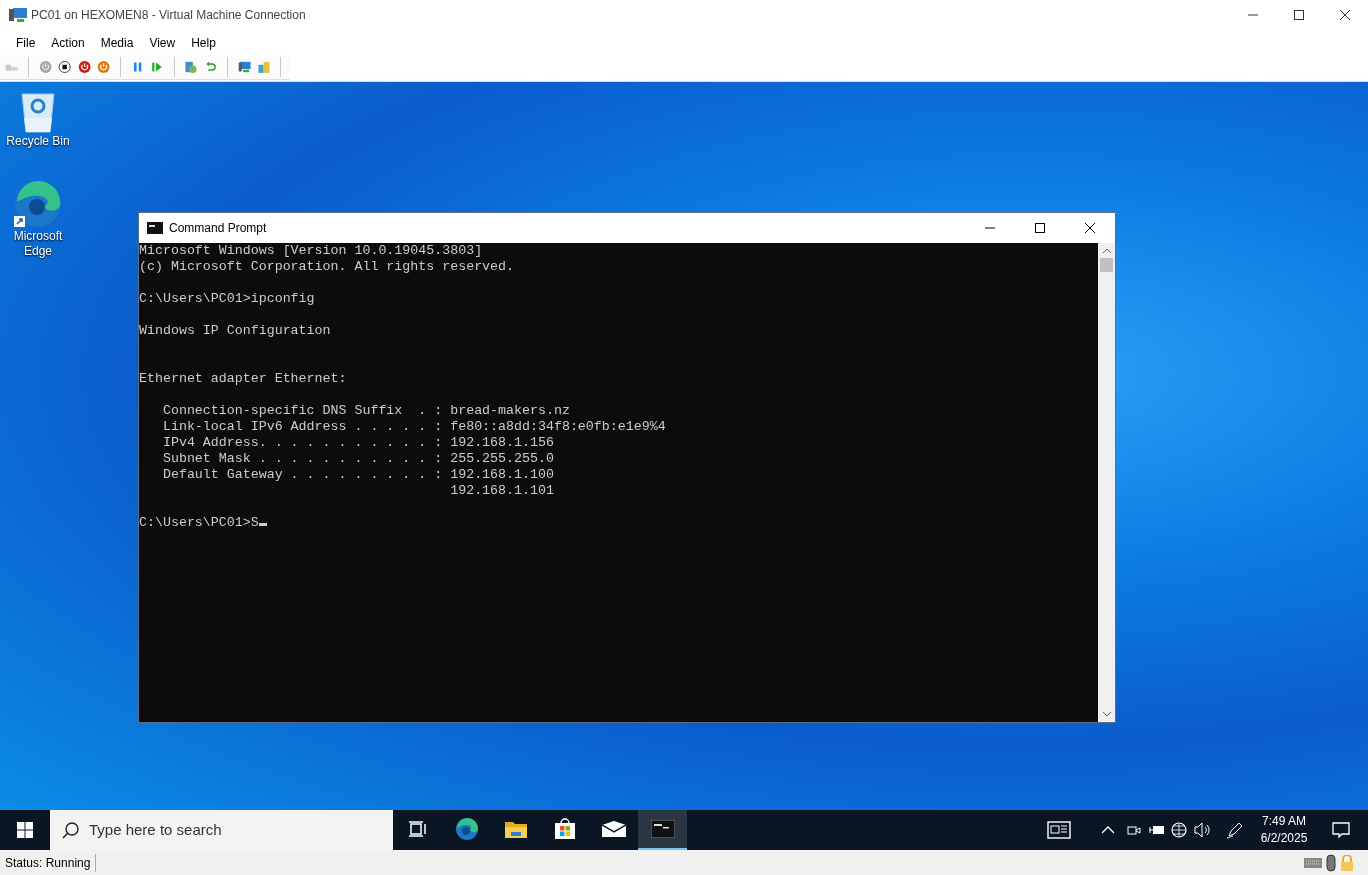  Describe the element at coordinates (168, 15) in the screenshot. I see `window-title: PC01 on HEXOMEN8 - Virtual Machine Connection` at that location.